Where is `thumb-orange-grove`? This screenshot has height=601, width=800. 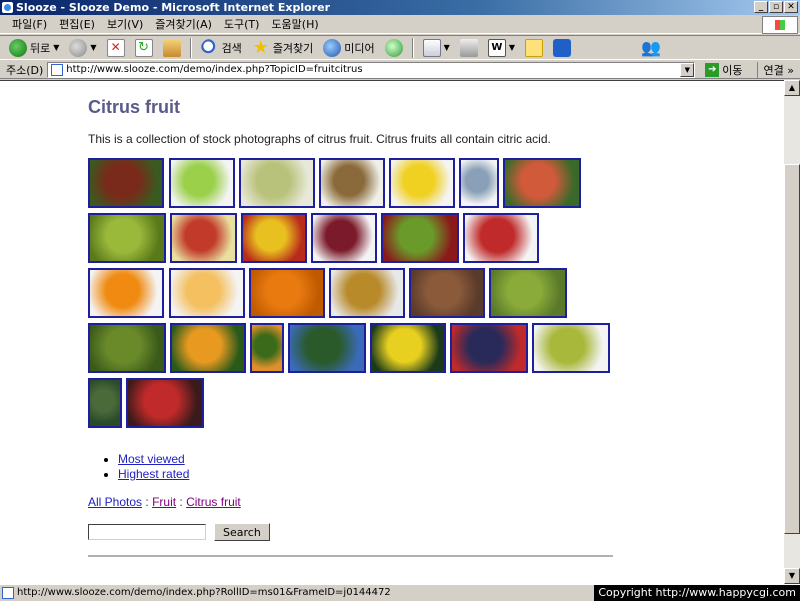 thumb-orange-grove is located at coordinates (327, 348).